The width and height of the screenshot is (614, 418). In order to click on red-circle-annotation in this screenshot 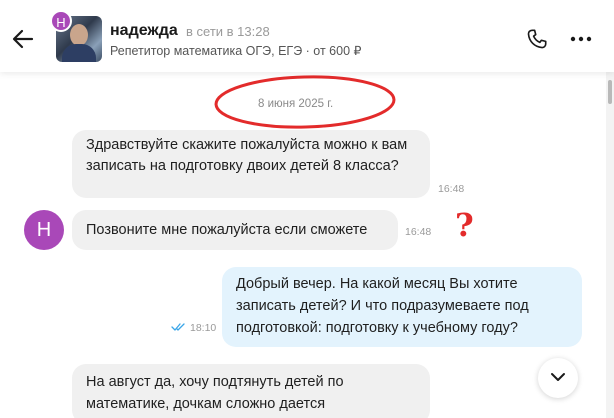, I will do `click(305, 102)`.